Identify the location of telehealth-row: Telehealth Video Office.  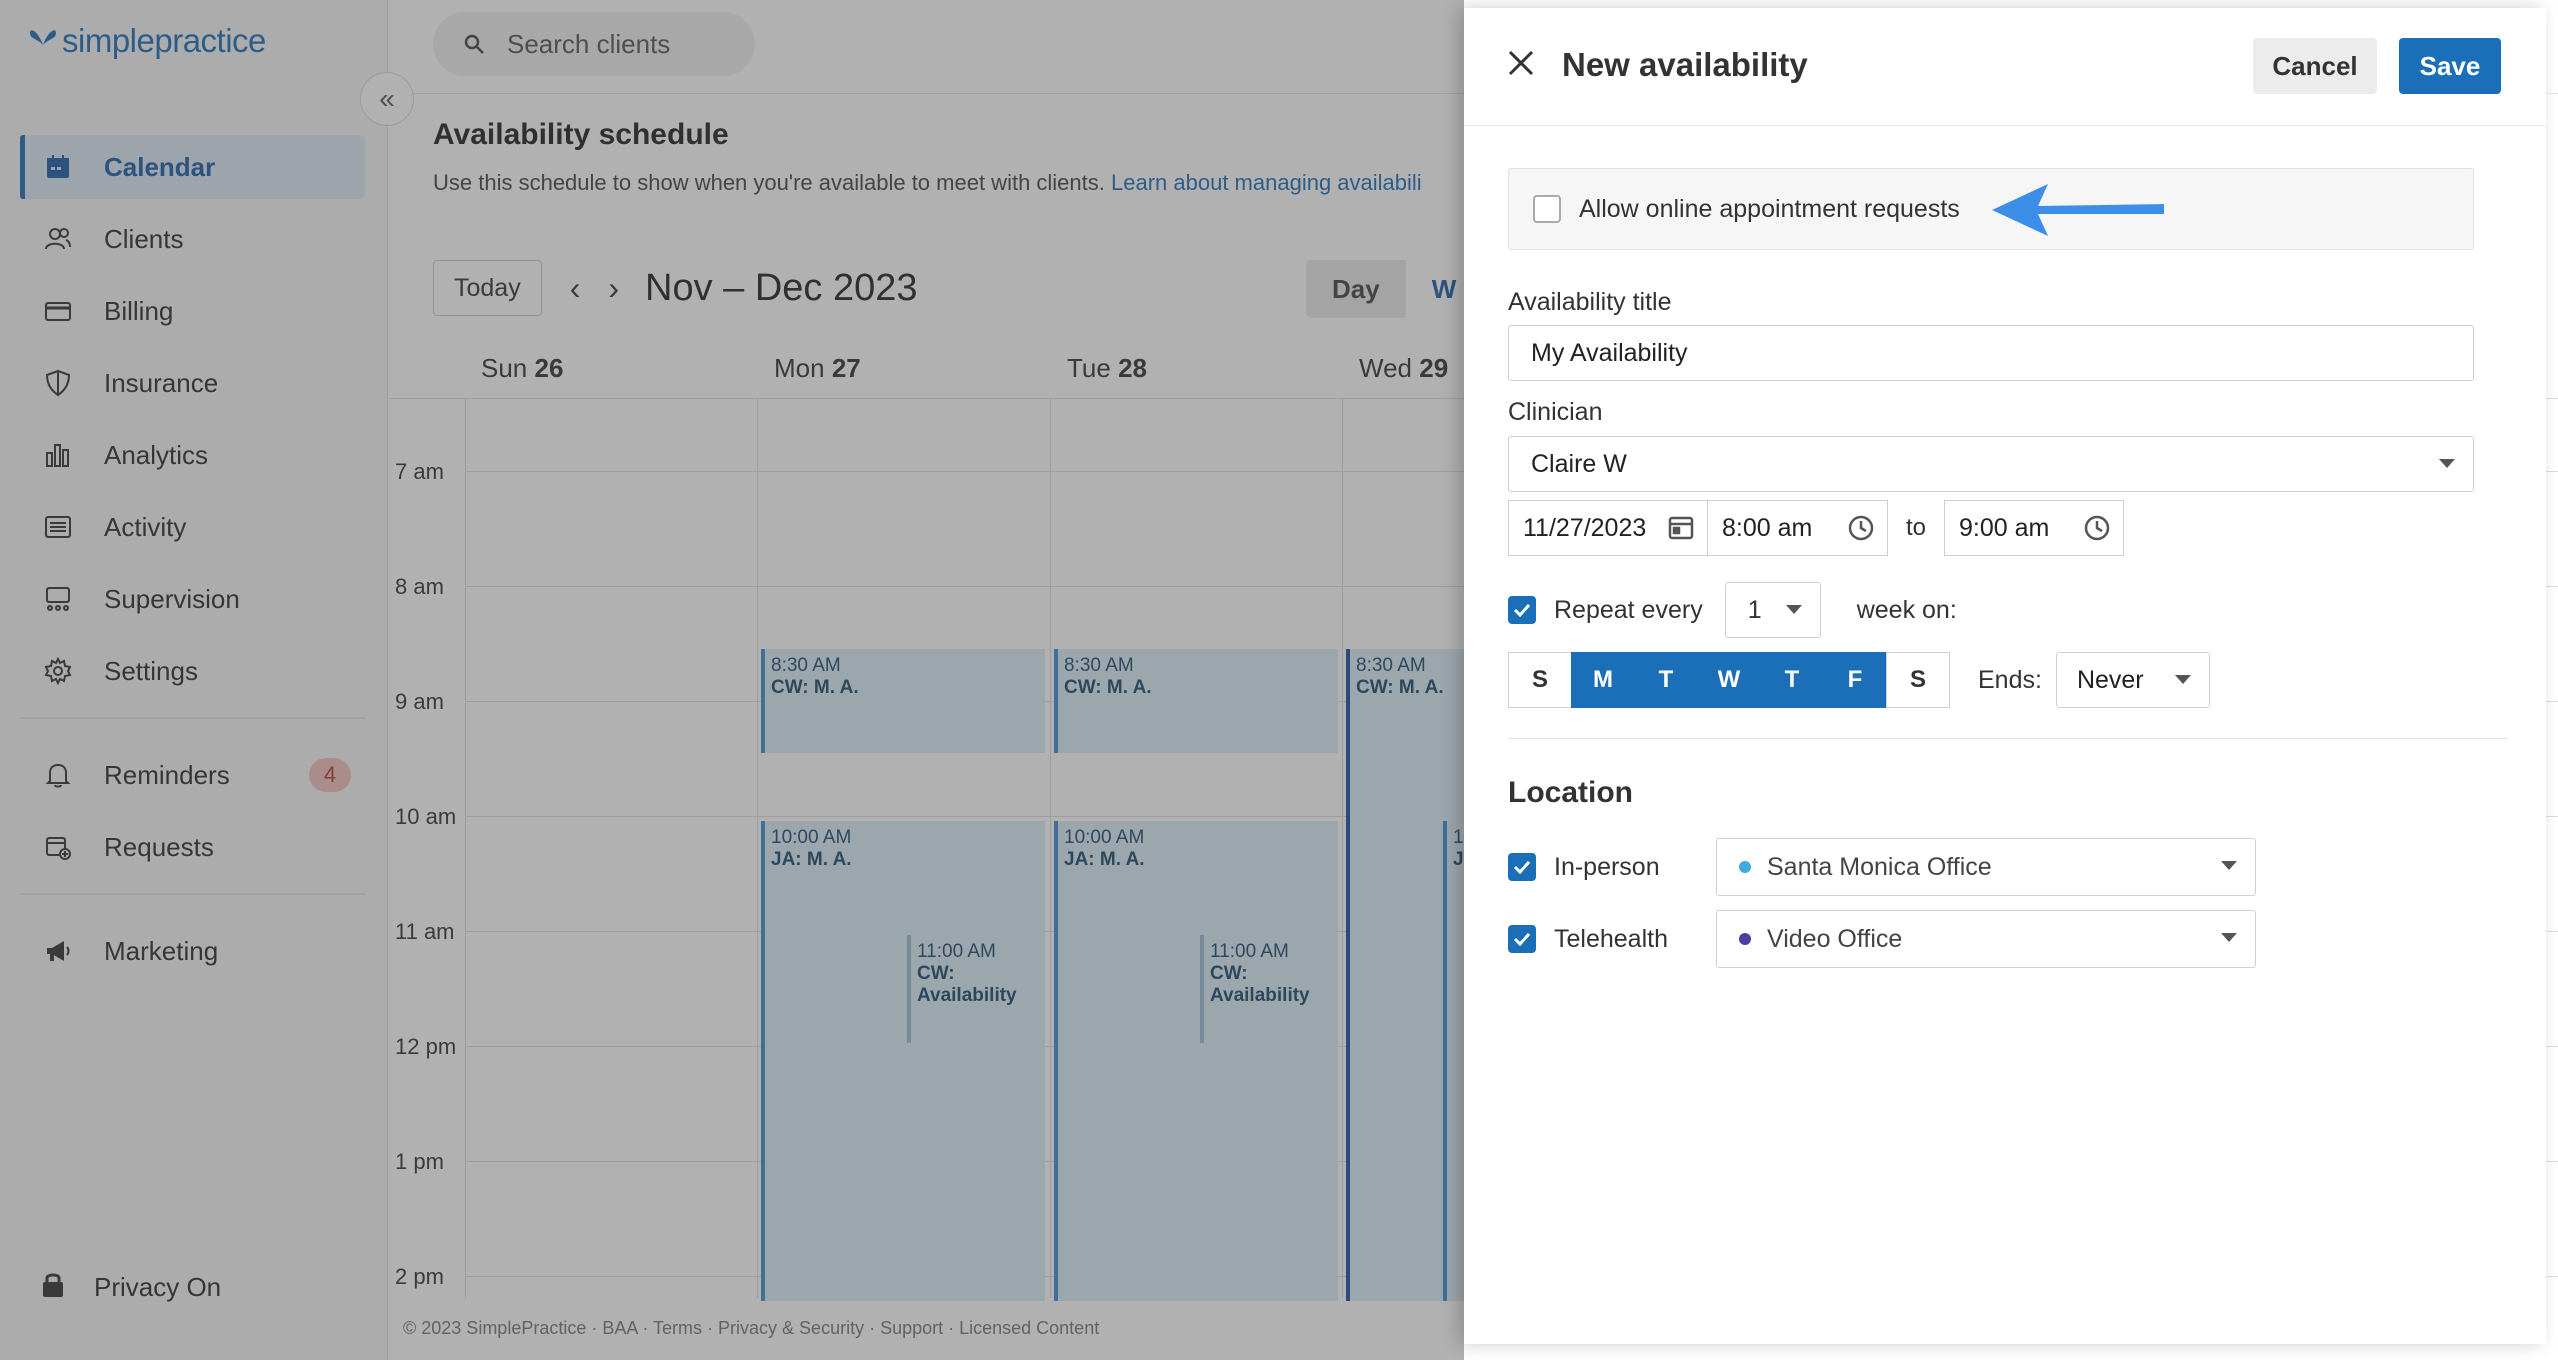
(1882, 939).